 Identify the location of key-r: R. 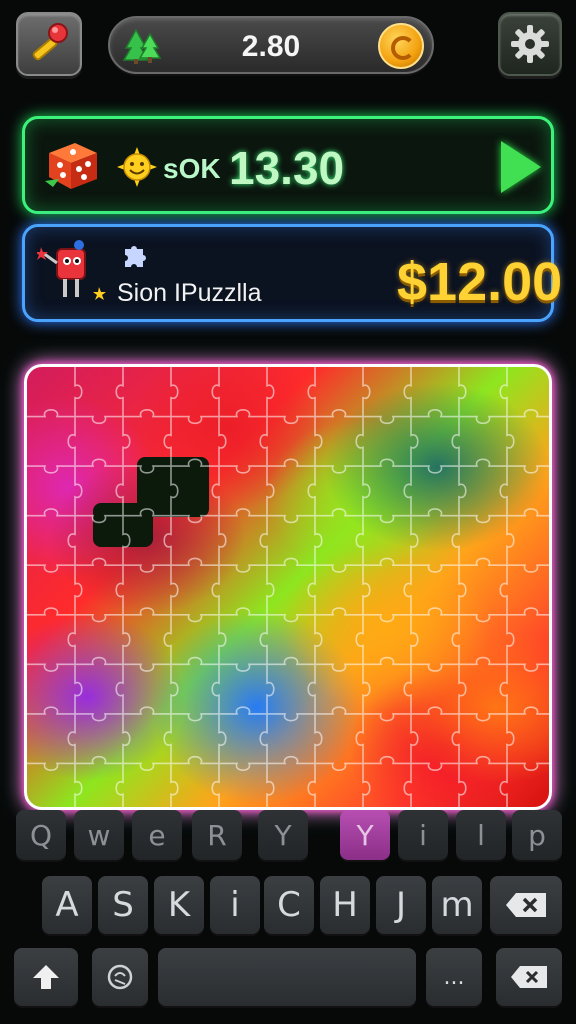
(217, 835).